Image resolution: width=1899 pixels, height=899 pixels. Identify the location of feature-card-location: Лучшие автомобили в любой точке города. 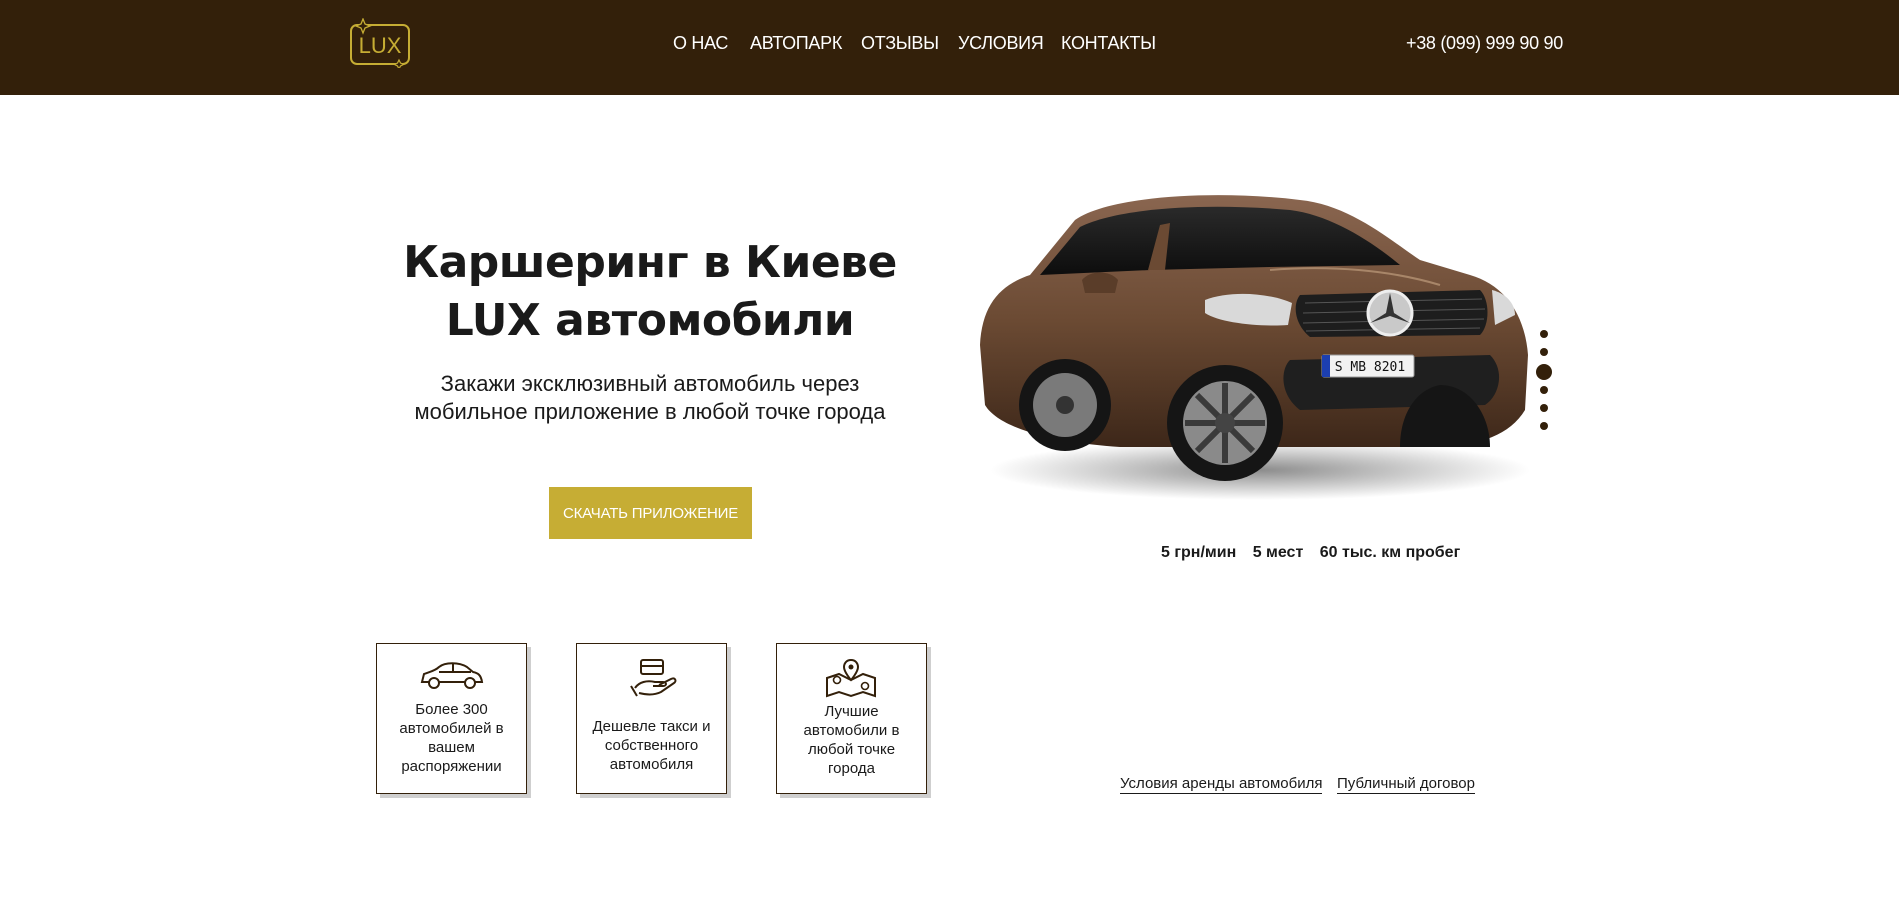
(851, 718).